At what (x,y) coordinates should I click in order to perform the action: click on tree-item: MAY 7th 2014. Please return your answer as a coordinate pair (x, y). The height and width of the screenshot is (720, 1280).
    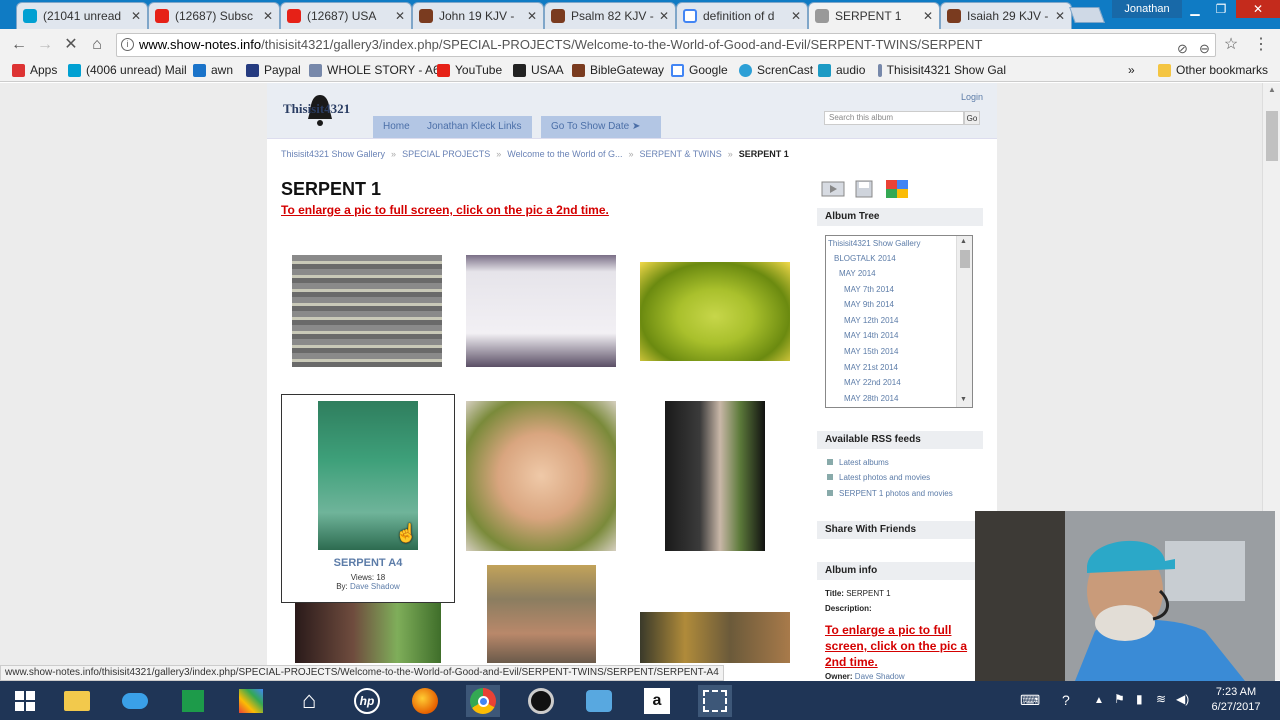
    Looking at the image, I should click on (869, 289).